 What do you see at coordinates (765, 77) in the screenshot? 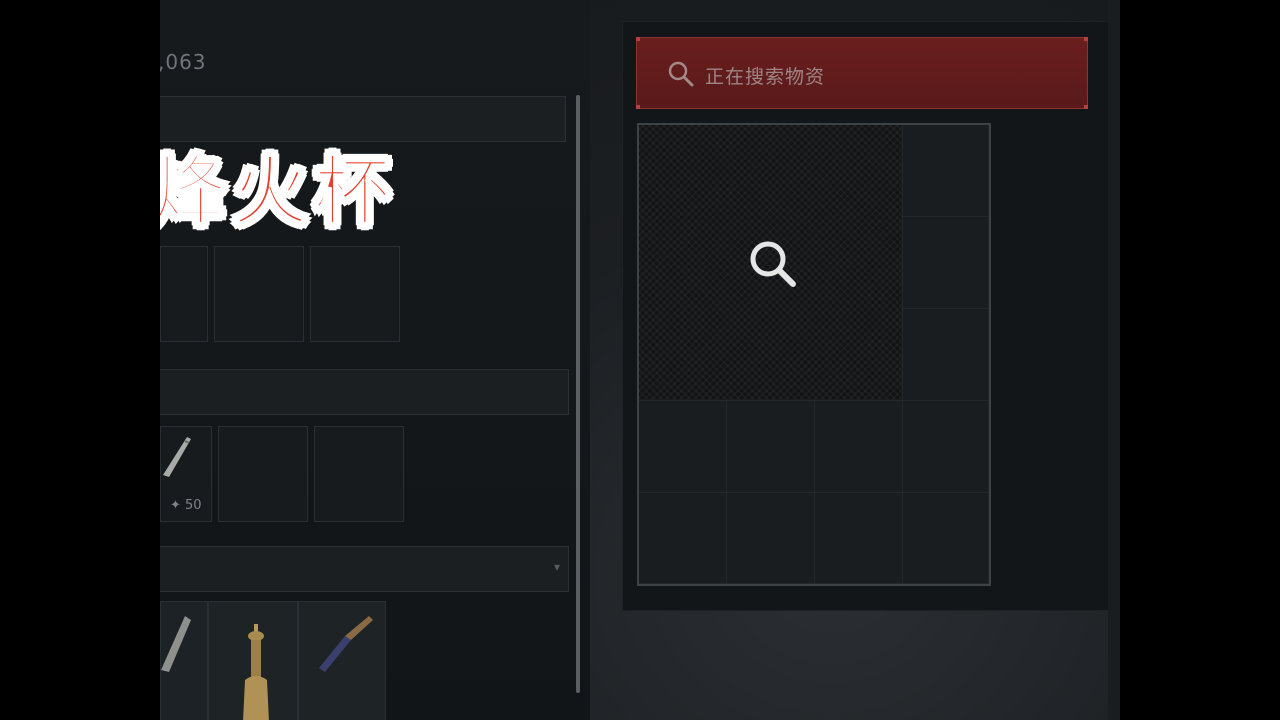
I see `search-status-text: 正在搜索物资` at bounding box center [765, 77].